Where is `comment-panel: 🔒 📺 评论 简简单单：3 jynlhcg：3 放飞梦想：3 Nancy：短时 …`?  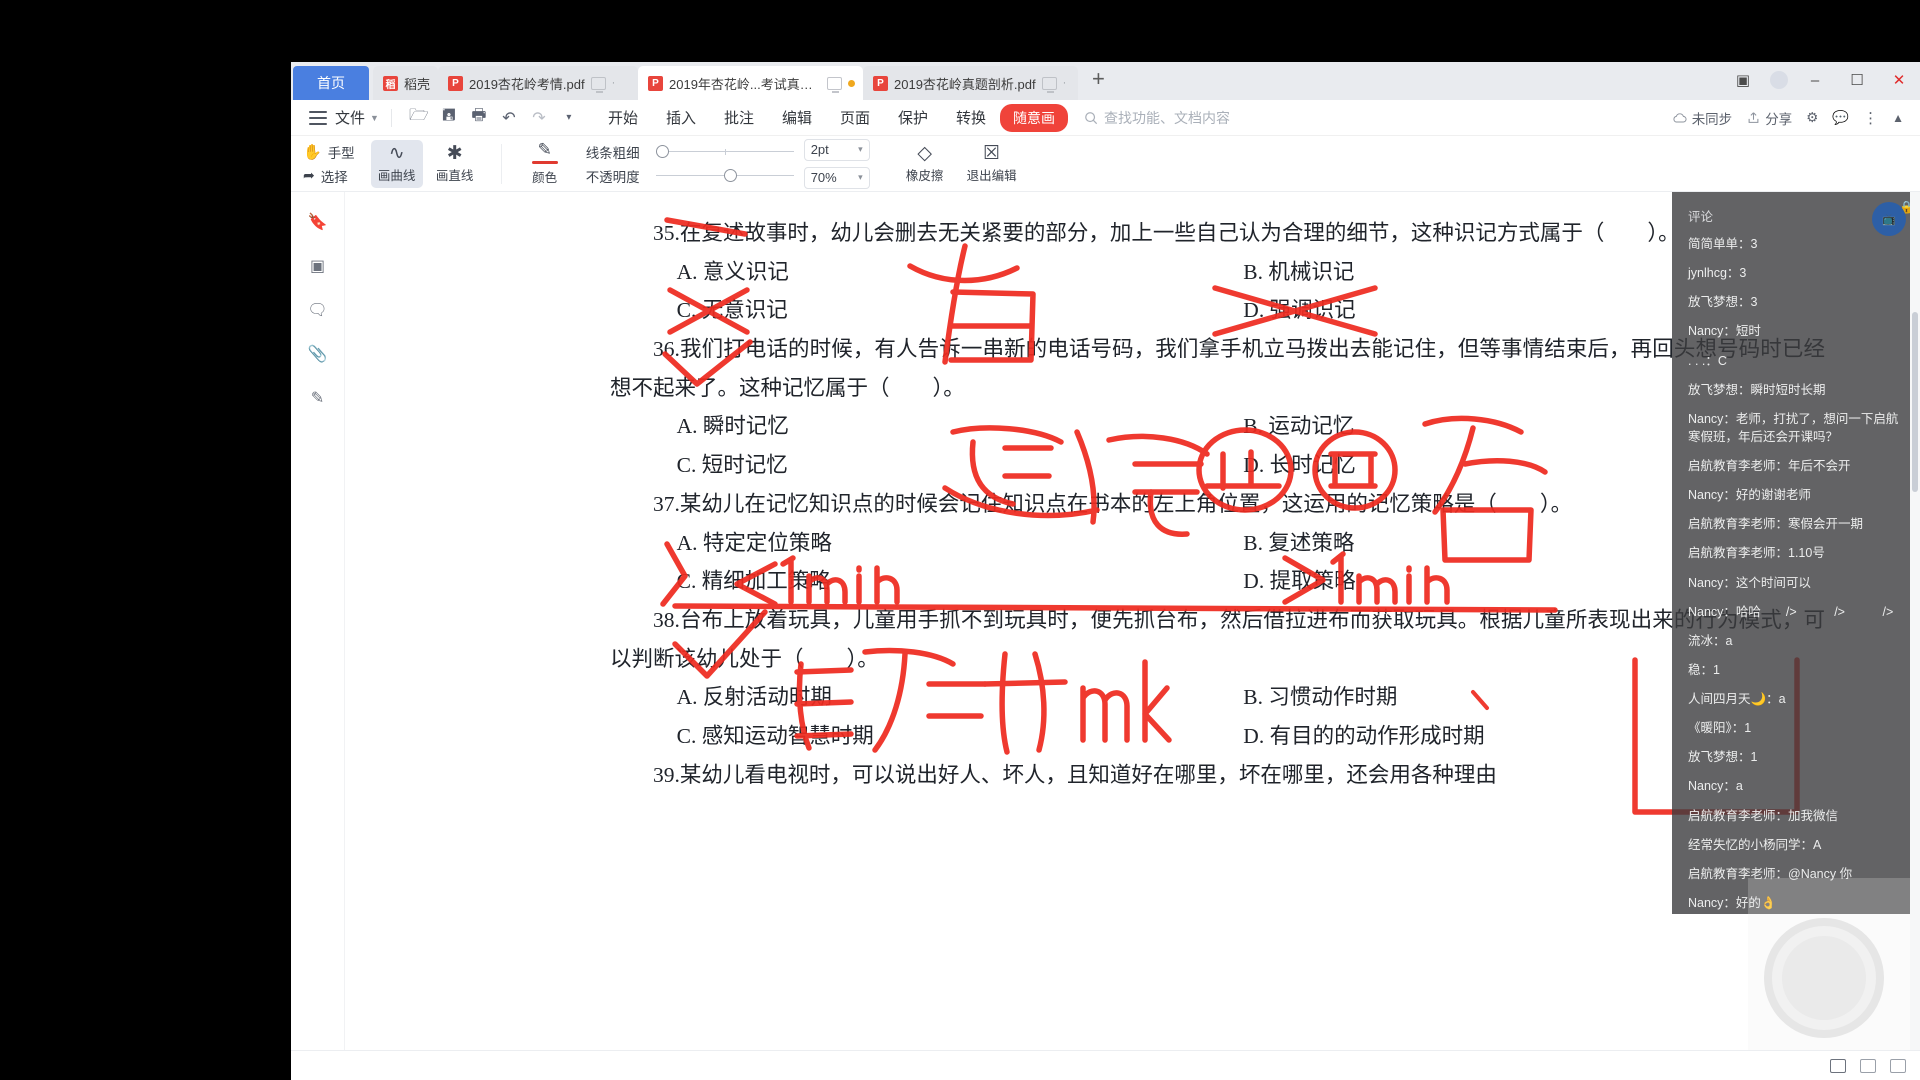 comment-panel: 🔒 📺 评论 简简单单：3 jynlhcg：3 放飞梦想：3 Nancy：短时 … is located at coordinates (1796, 553).